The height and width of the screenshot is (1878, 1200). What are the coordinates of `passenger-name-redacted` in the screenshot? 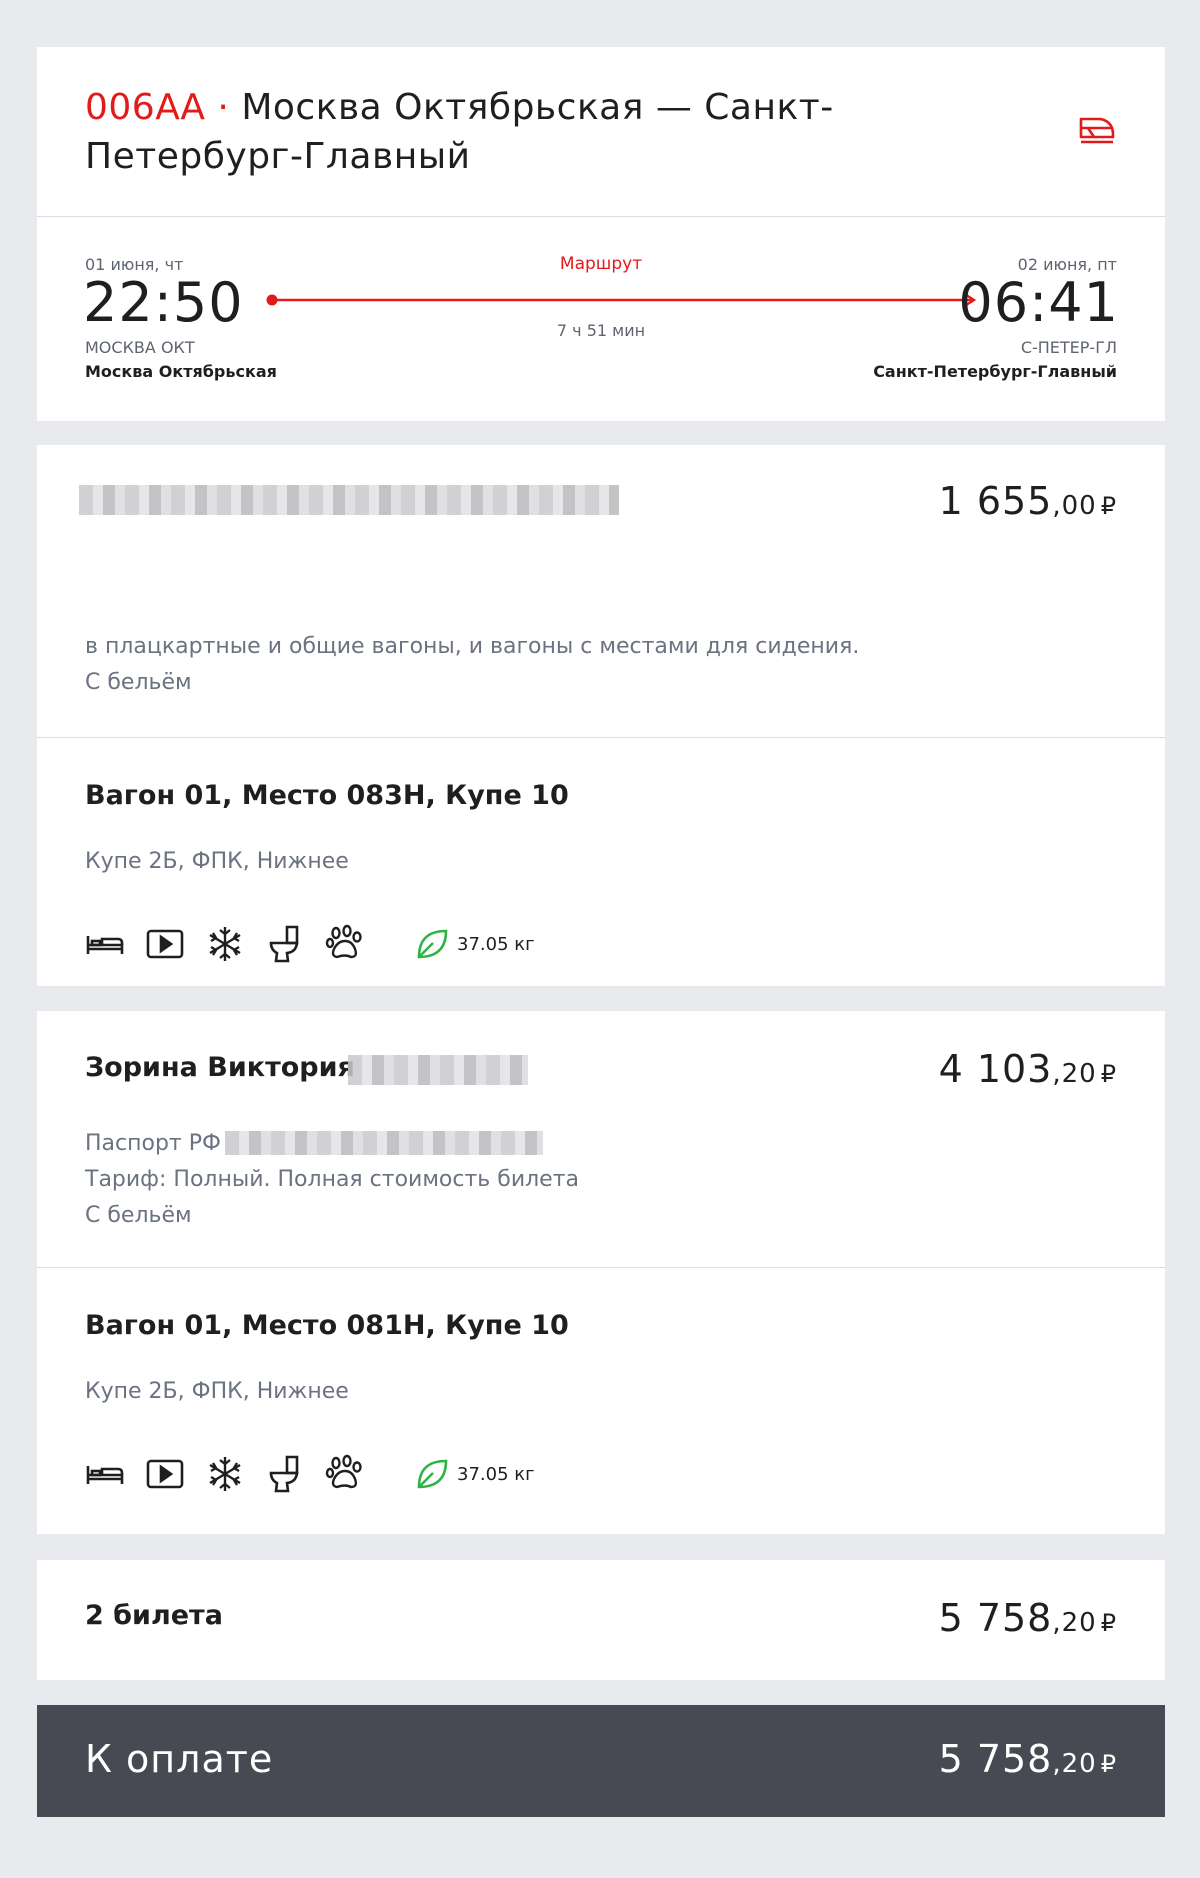 It's located at (349, 500).